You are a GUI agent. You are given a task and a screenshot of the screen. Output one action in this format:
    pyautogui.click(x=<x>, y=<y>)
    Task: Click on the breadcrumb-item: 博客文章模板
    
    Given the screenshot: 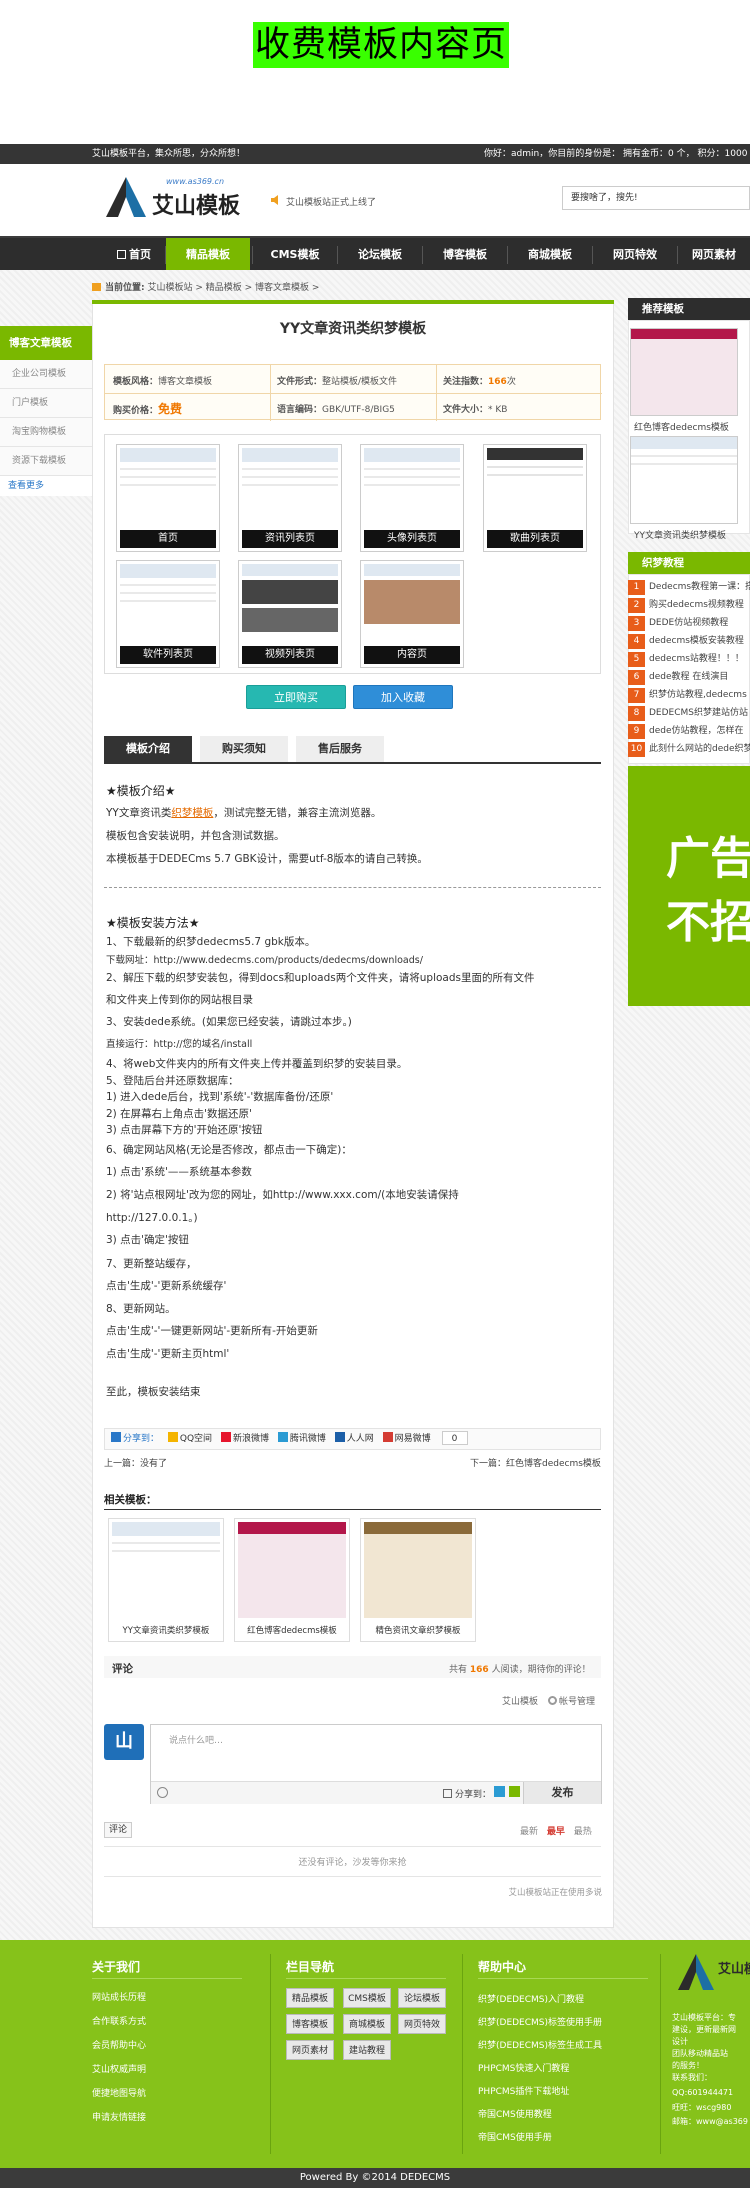 What is the action you would take?
    pyautogui.click(x=282, y=288)
    